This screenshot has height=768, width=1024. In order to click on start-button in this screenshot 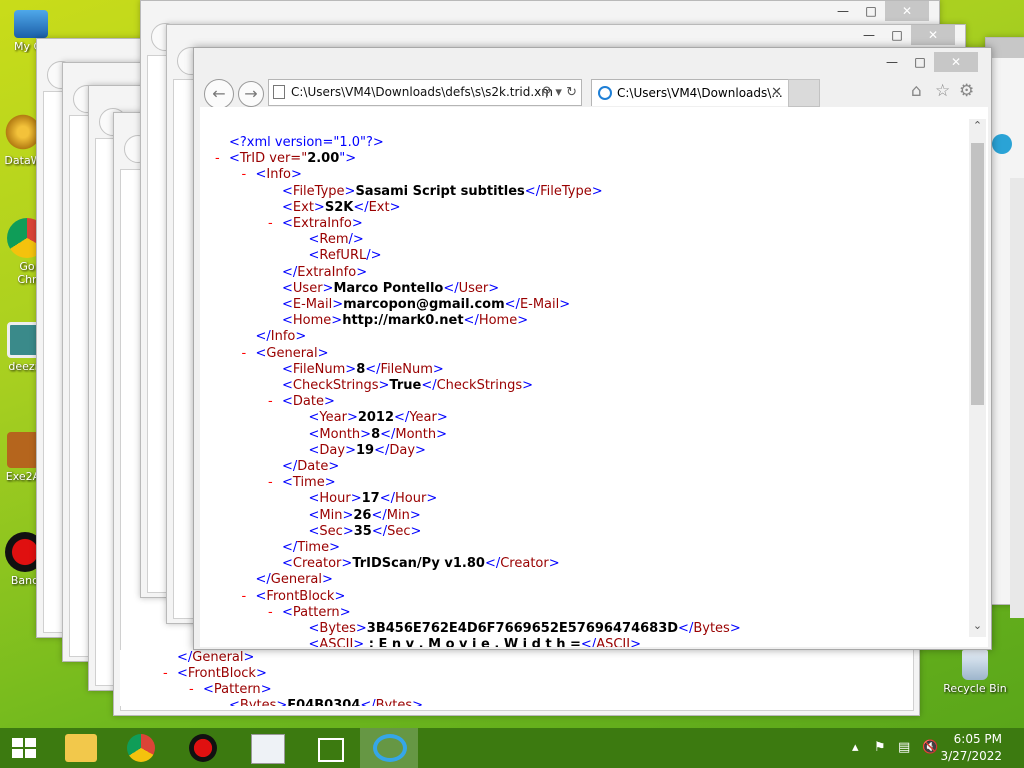, I will do `click(24, 748)`.